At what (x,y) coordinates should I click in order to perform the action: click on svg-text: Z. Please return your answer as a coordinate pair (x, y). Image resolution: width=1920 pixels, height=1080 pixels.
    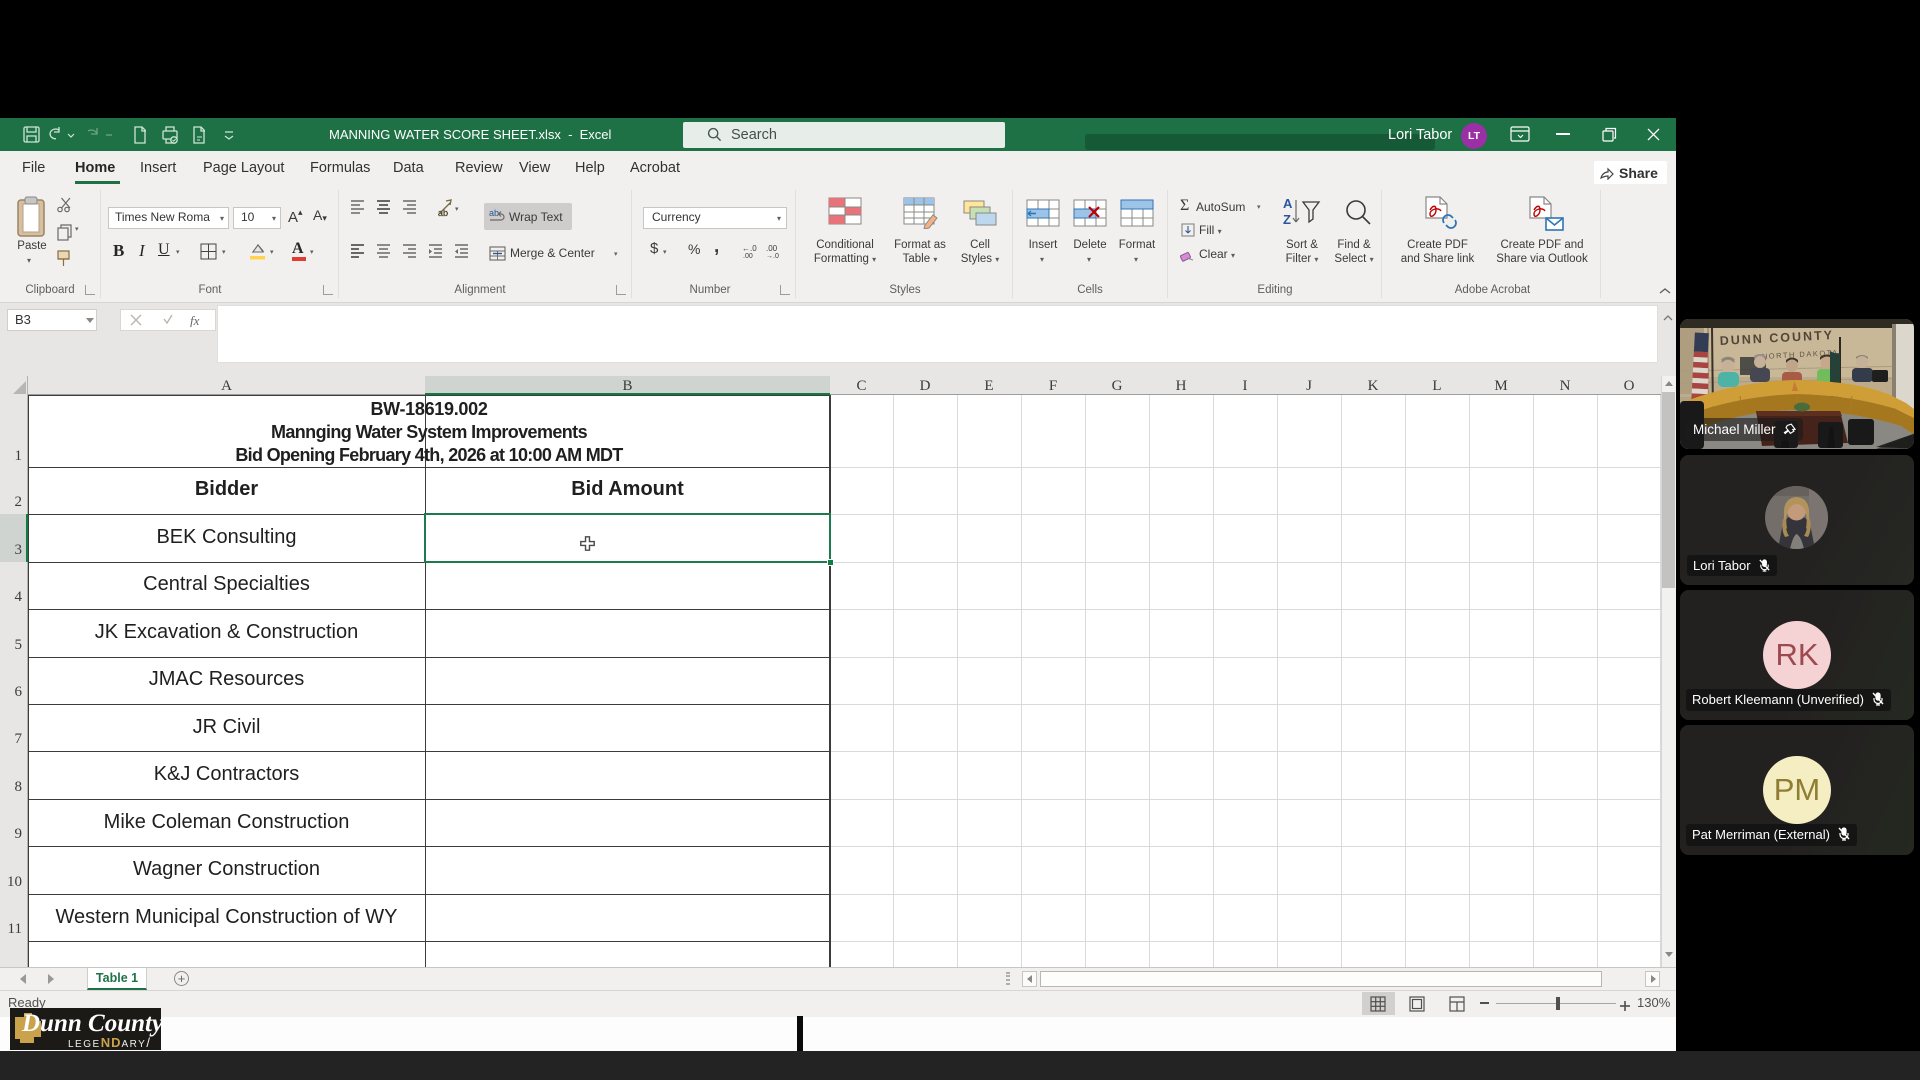
    Looking at the image, I should click on (1287, 219).